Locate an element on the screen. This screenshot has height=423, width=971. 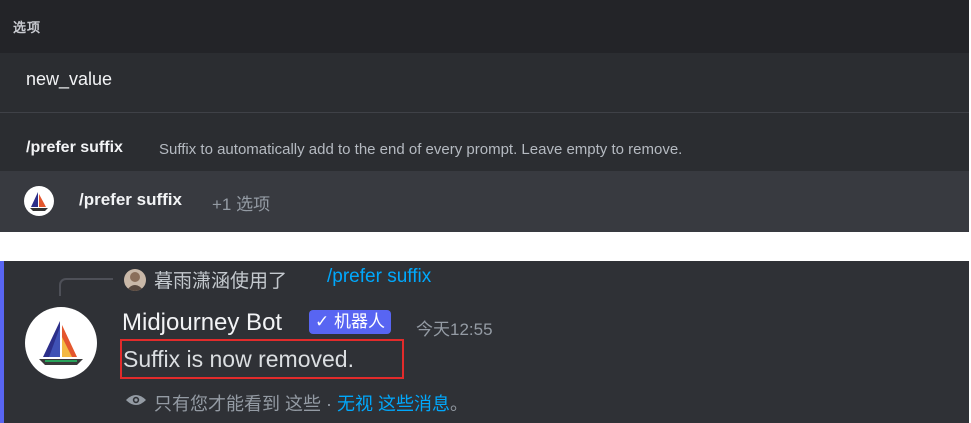
reply-connector-line is located at coordinates (86, 287).